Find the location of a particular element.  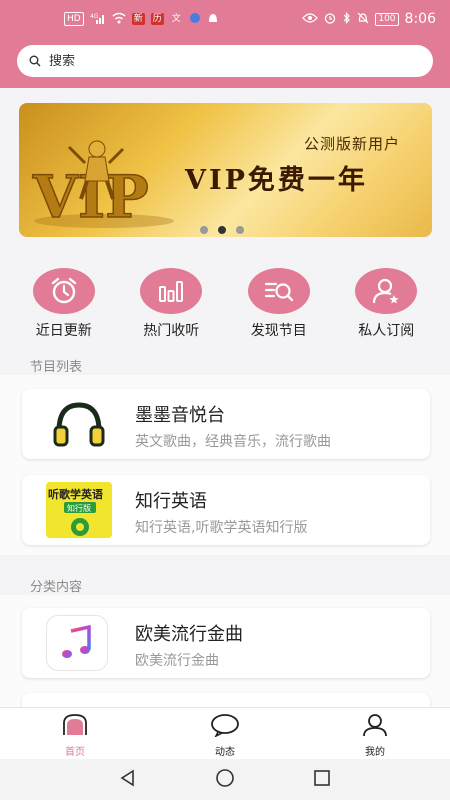

tab-label: 我的 is located at coordinates (375, 752).